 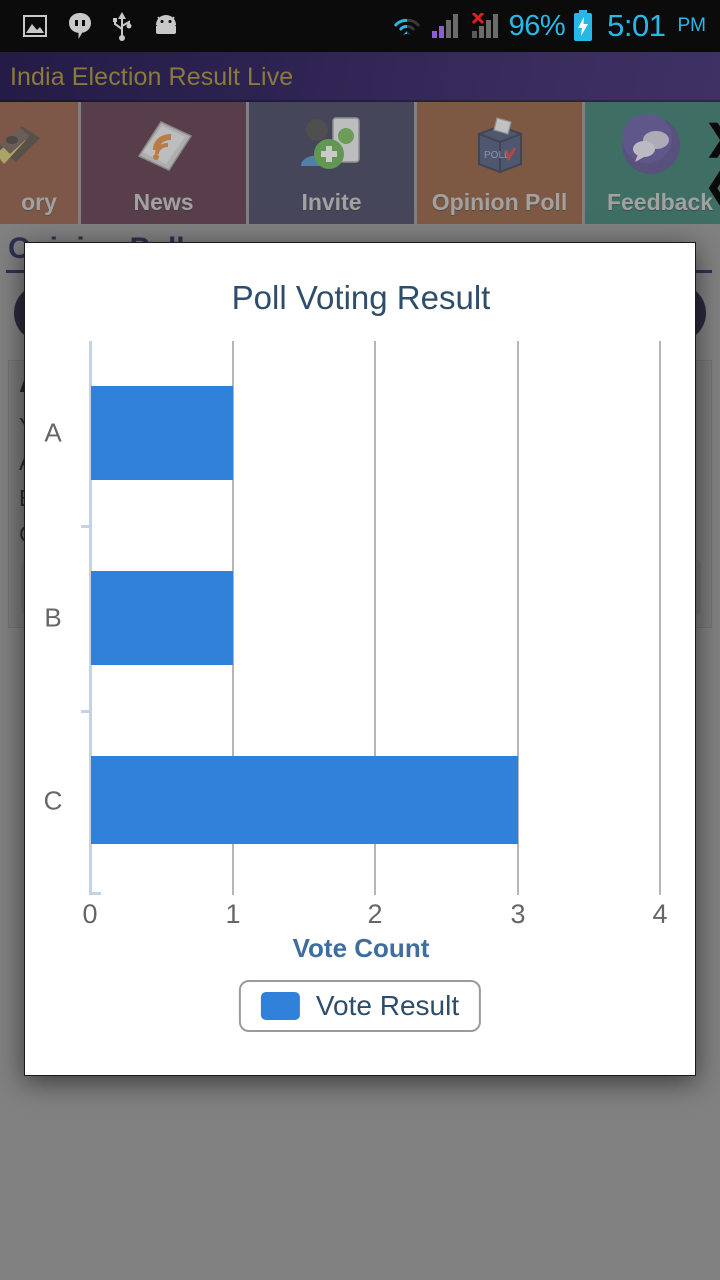 I want to click on y-axis-line, so click(x=90, y=618).